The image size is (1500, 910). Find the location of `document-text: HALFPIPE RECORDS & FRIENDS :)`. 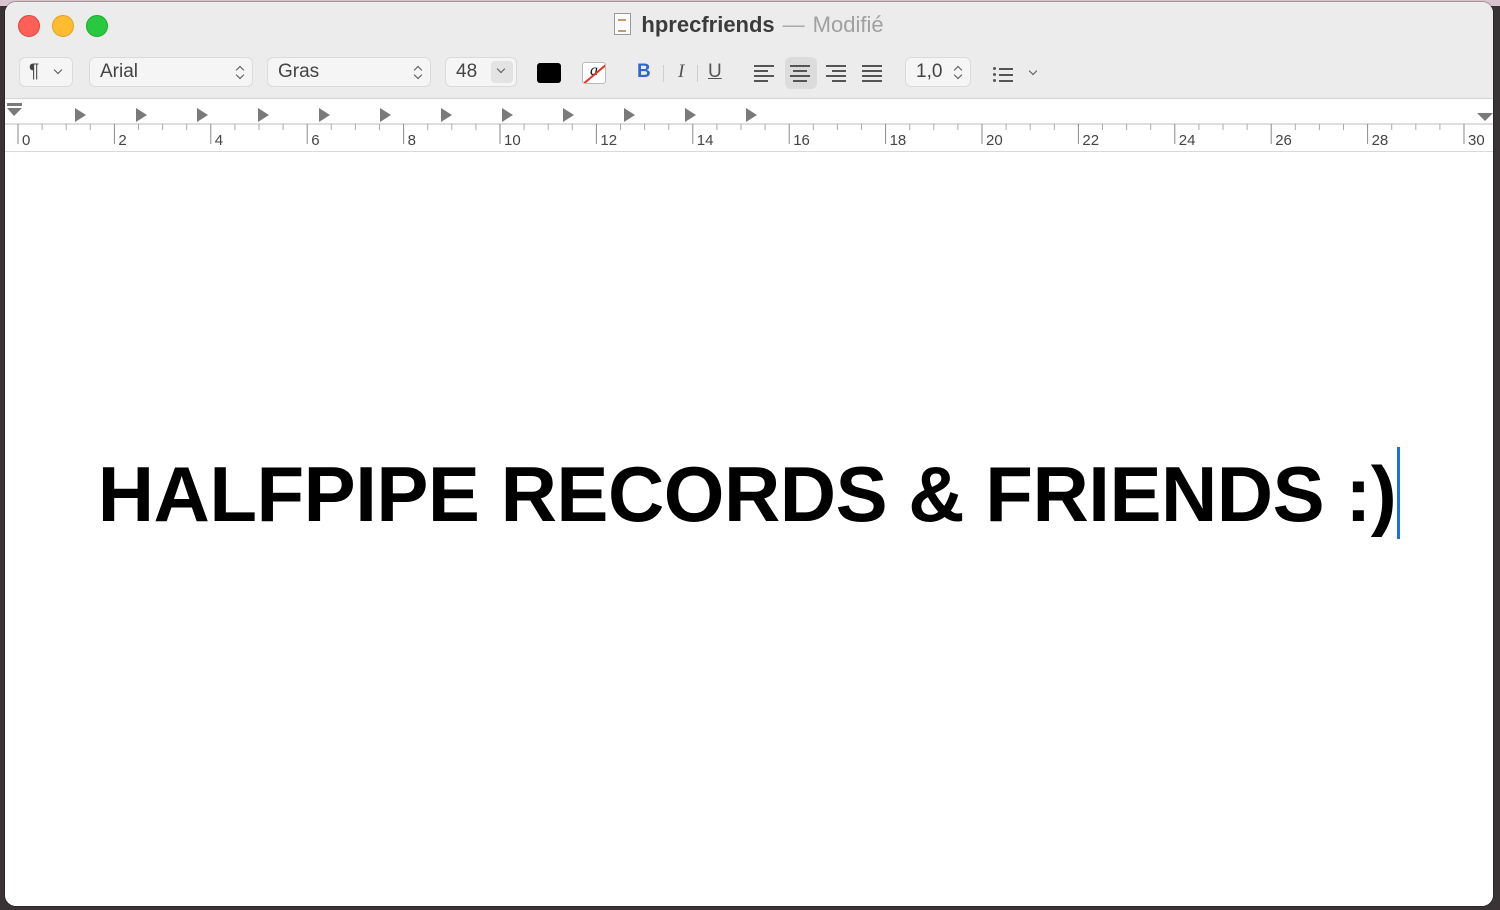

document-text: HALFPIPE RECORDS & FRIENDS :) is located at coordinates (747, 494).